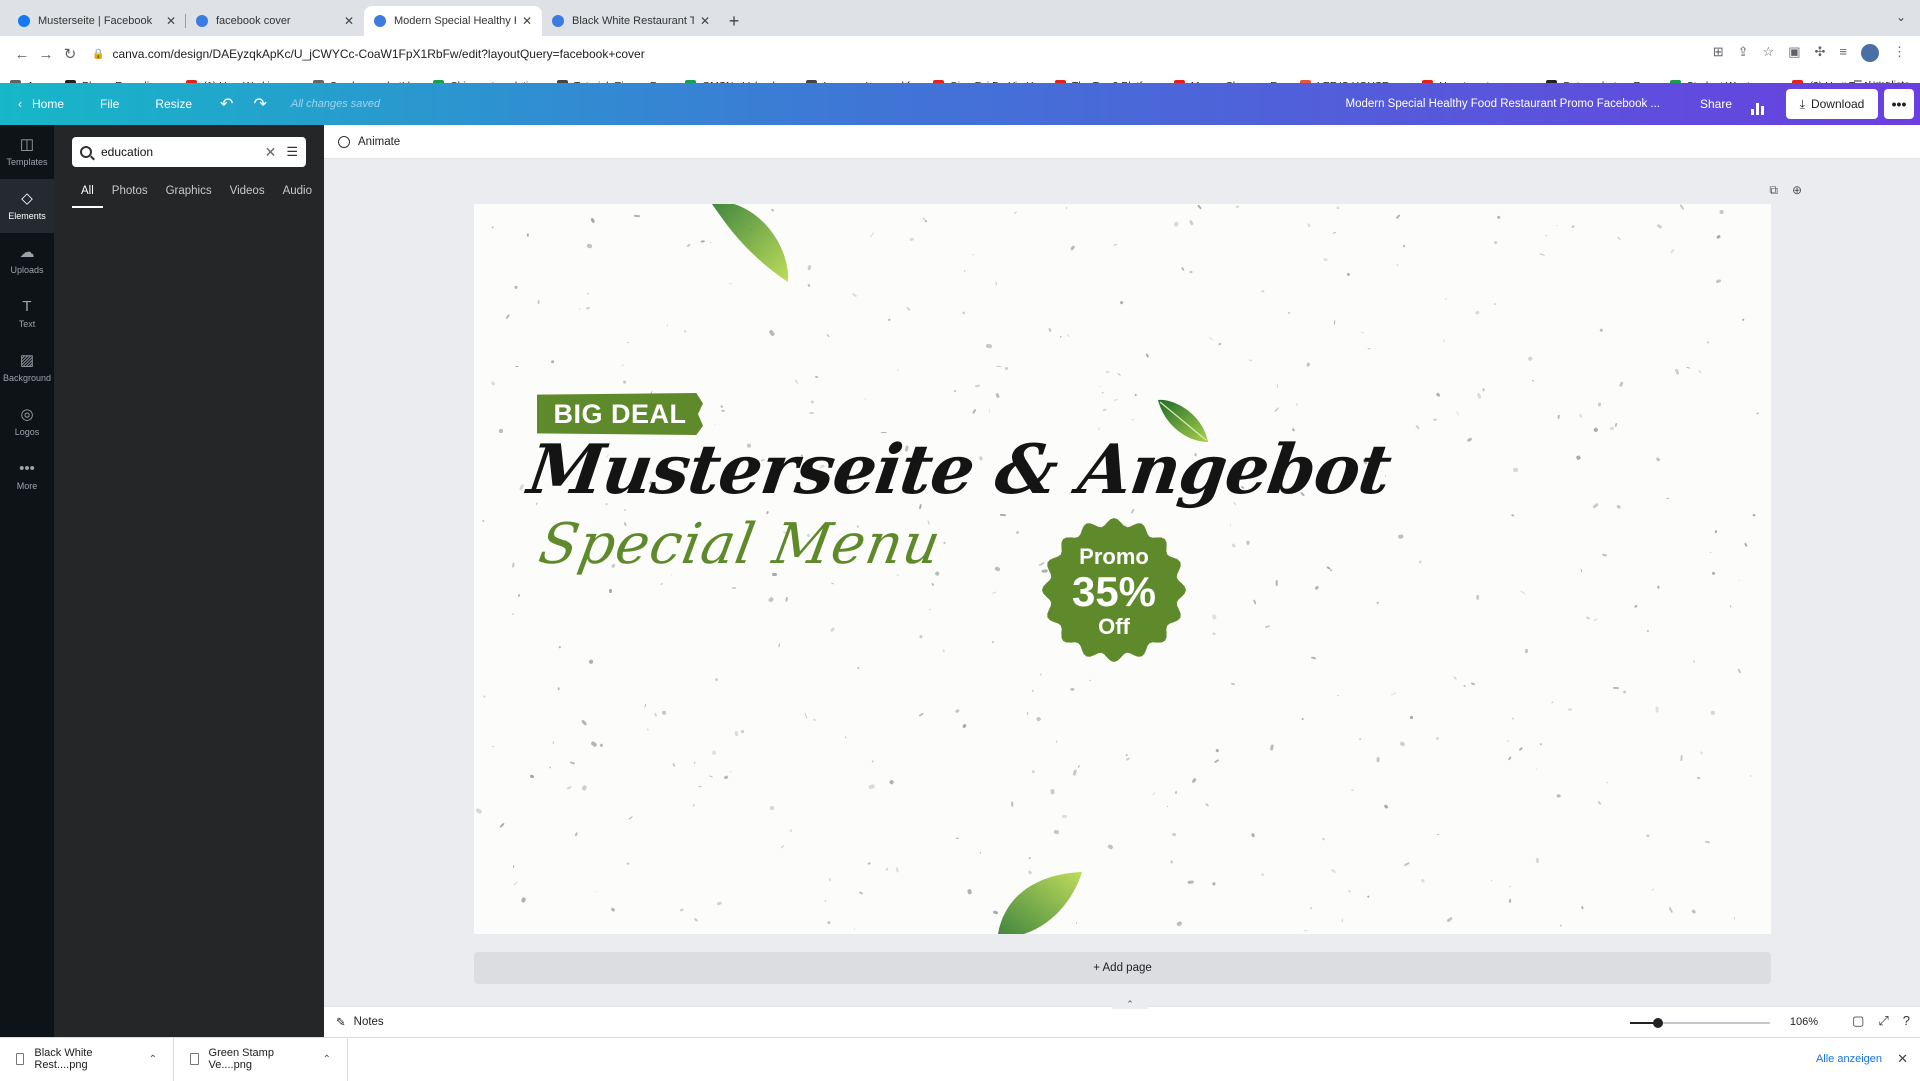 The height and width of the screenshot is (1081, 1920). I want to click on duplicate-page-icon: ⧉, so click(1773, 190).